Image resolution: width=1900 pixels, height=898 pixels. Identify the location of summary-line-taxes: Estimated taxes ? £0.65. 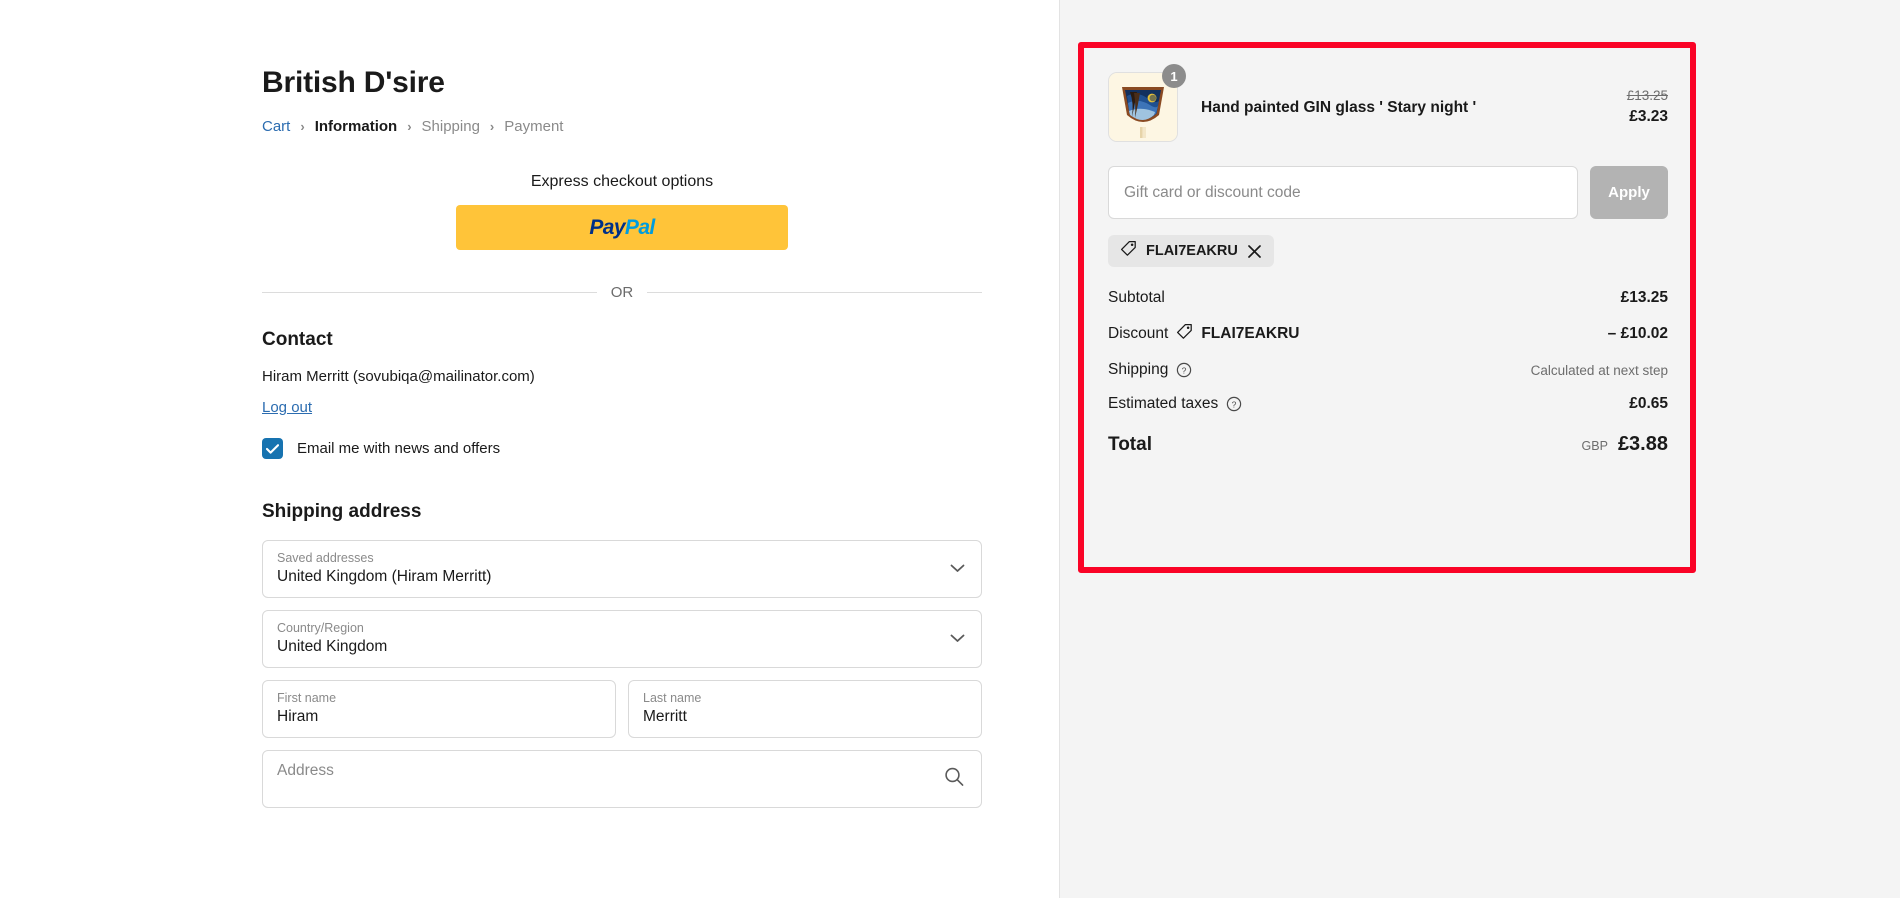
(1388, 404).